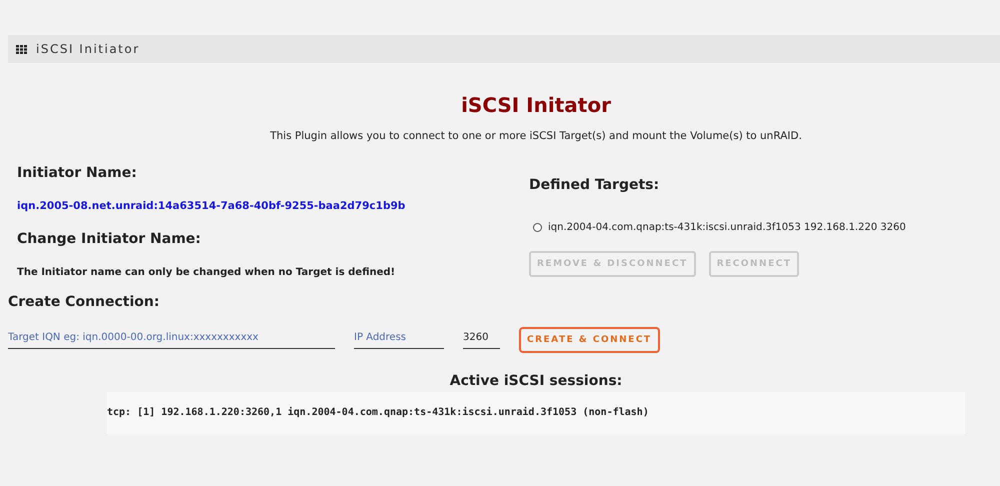 This screenshot has width=1000, height=486. I want to click on sessions-heading: Active iSCSI sessions:, so click(536, 381).